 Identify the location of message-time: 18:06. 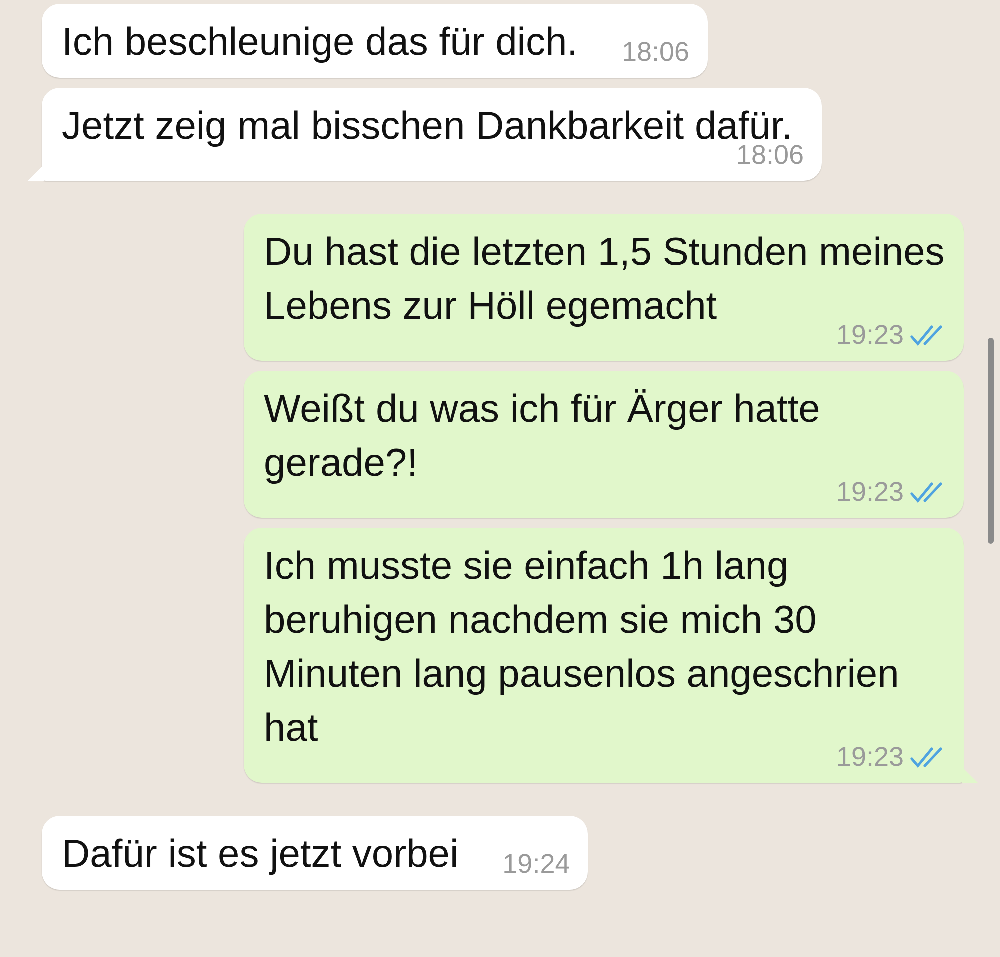
(656, 52).